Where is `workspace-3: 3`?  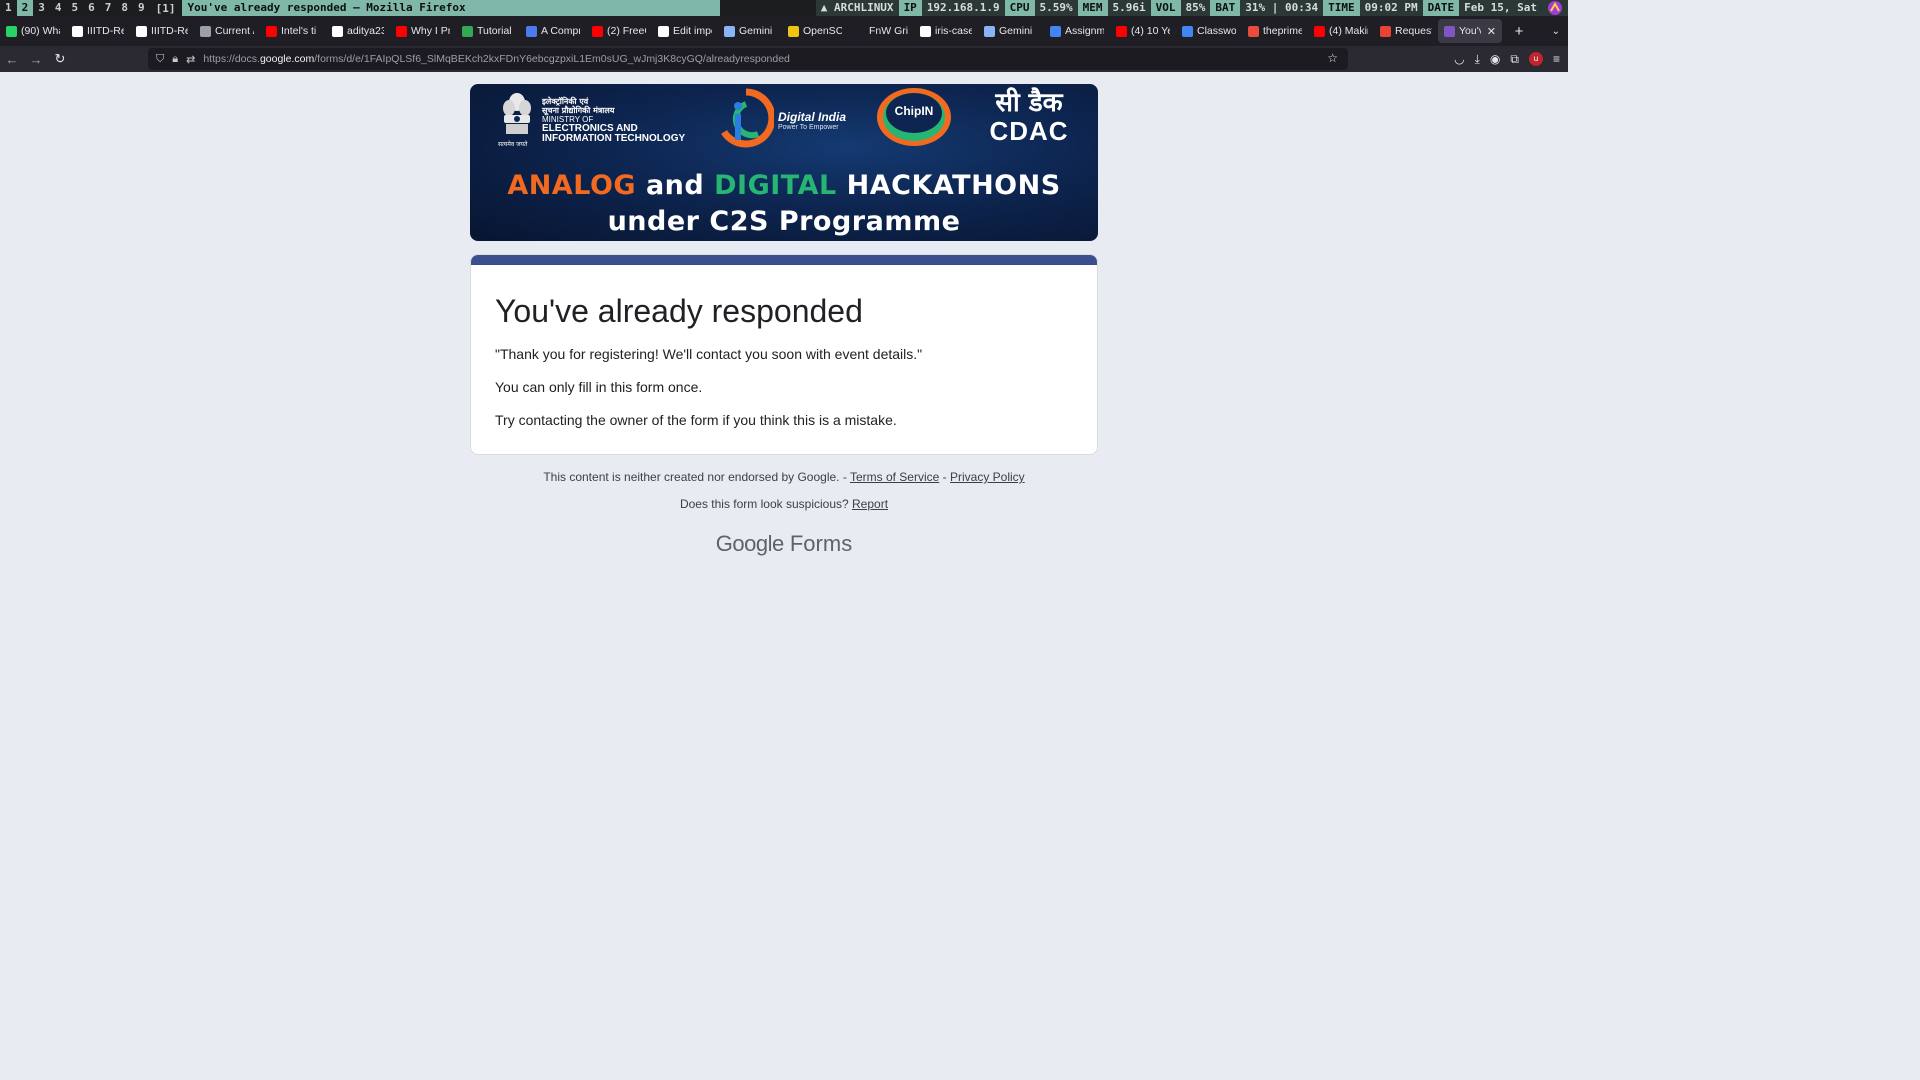
workspace-3: 3 is located at coordinates (41, 8).